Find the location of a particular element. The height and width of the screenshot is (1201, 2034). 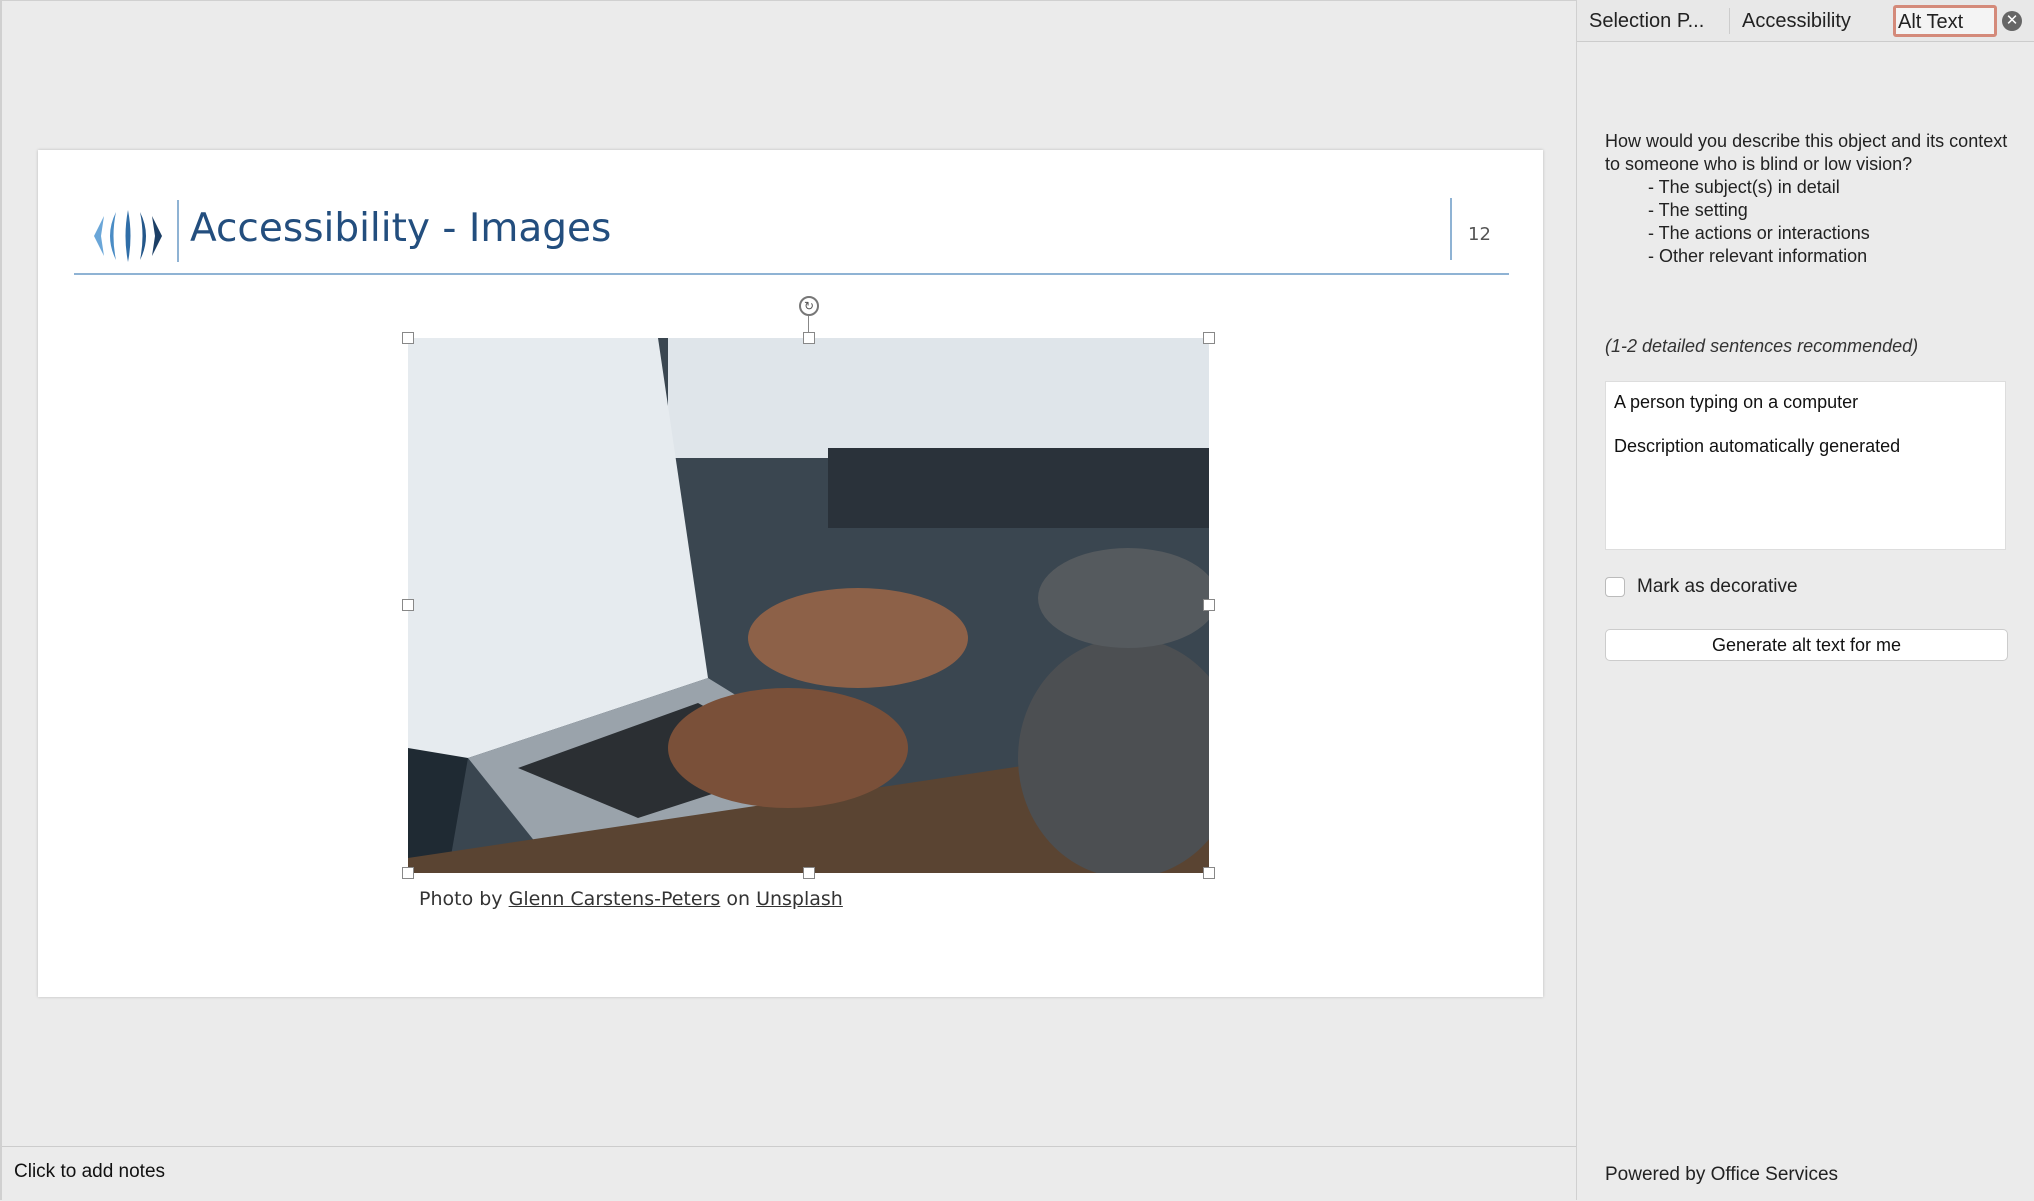

resize-handle-top-right is located at coordinates (1209, 338).